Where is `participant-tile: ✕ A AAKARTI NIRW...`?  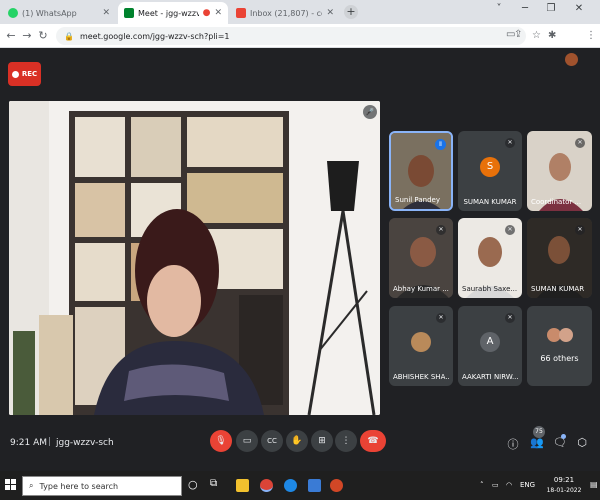
participant-tile: ✕ A AAKARTI NIRW... is located at coordinates (490, 346).